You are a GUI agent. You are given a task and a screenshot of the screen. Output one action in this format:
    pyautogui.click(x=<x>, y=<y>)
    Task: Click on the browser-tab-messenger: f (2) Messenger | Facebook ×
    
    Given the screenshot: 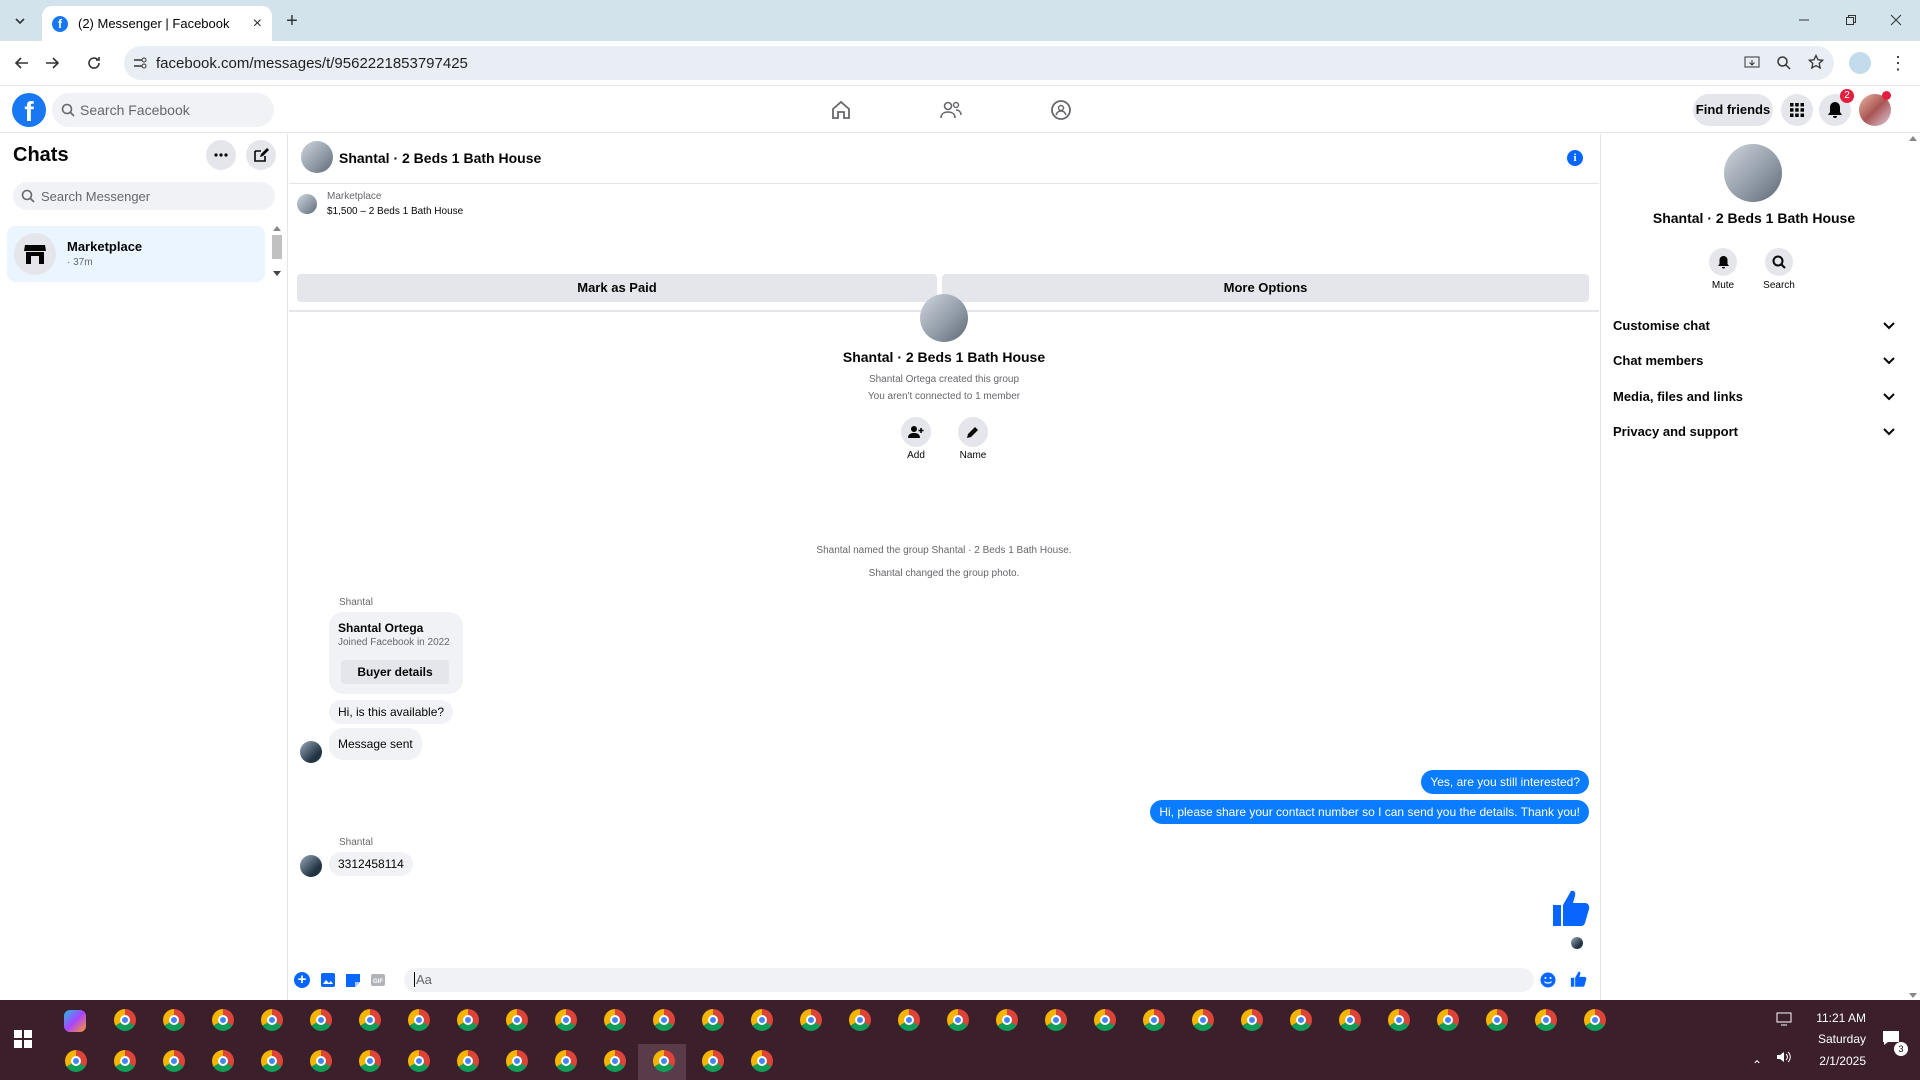 What is the action you would take?
    pyautogui.click(x=157, y=23)
    